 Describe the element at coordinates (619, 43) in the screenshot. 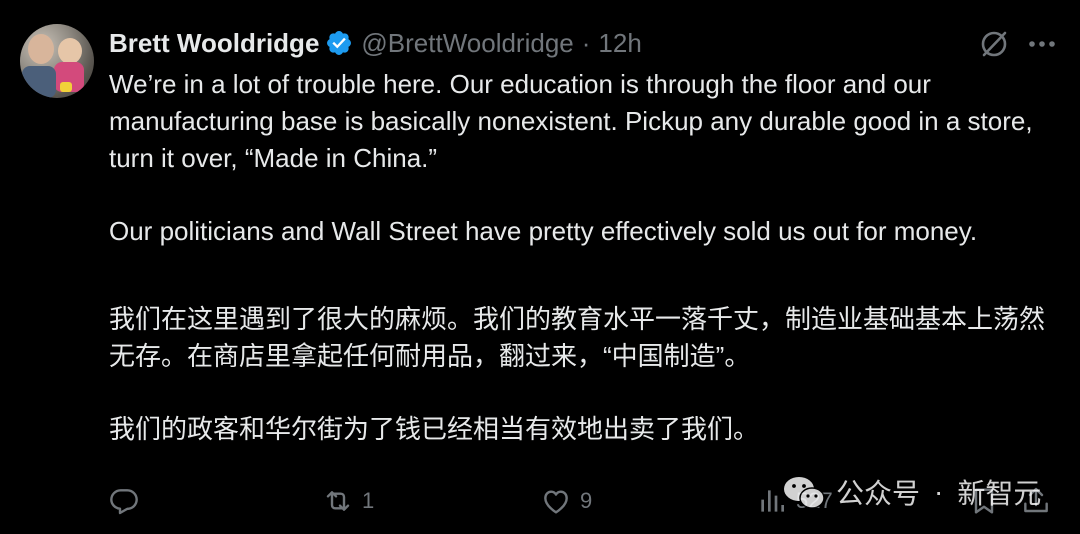

I see `timestamp: 12h` at that location.